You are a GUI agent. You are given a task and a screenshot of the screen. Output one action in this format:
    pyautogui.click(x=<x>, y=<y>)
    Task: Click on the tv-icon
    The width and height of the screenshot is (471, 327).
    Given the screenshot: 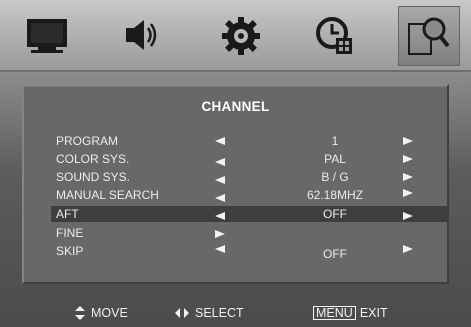 What is the action you would take?
    pyautogui.click(x=47, y=36)
    